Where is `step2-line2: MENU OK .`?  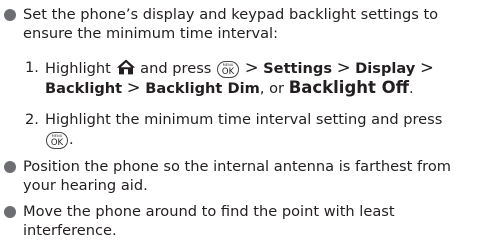 step2-line2: MENU OK . is located at coordinates (59, 140).